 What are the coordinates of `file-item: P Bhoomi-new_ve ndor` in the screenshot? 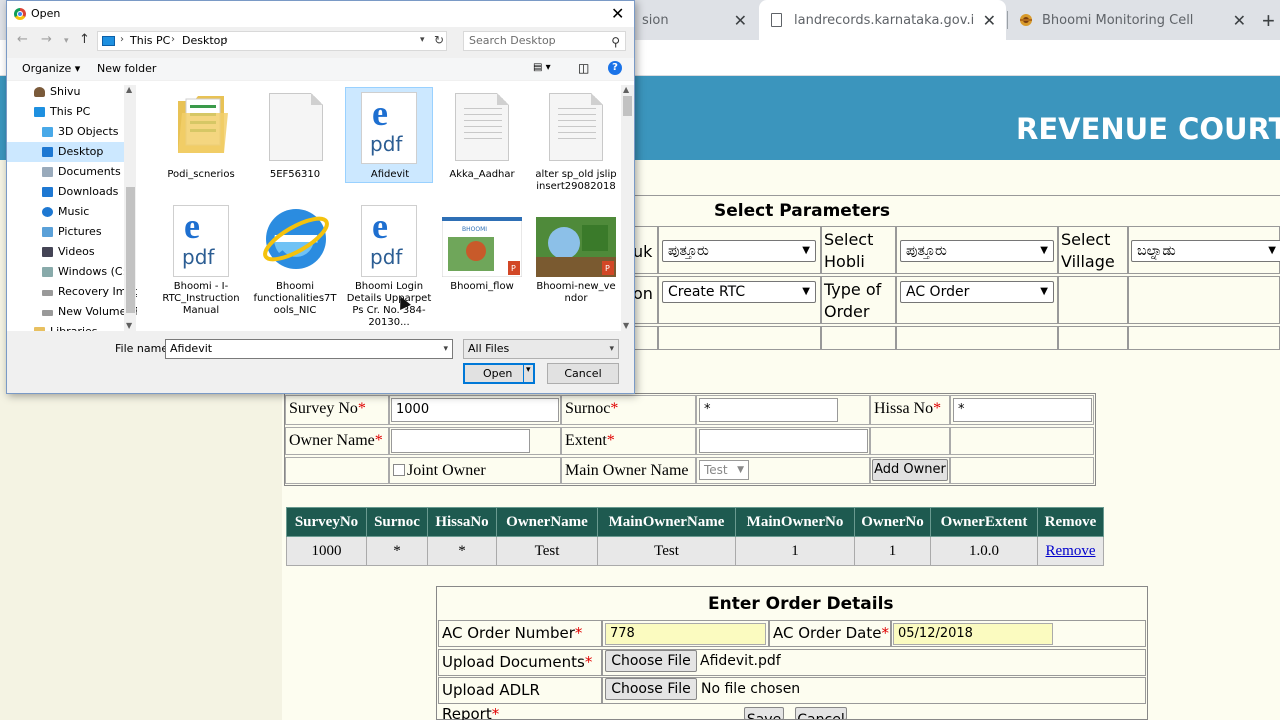 It's located at (576, 259).